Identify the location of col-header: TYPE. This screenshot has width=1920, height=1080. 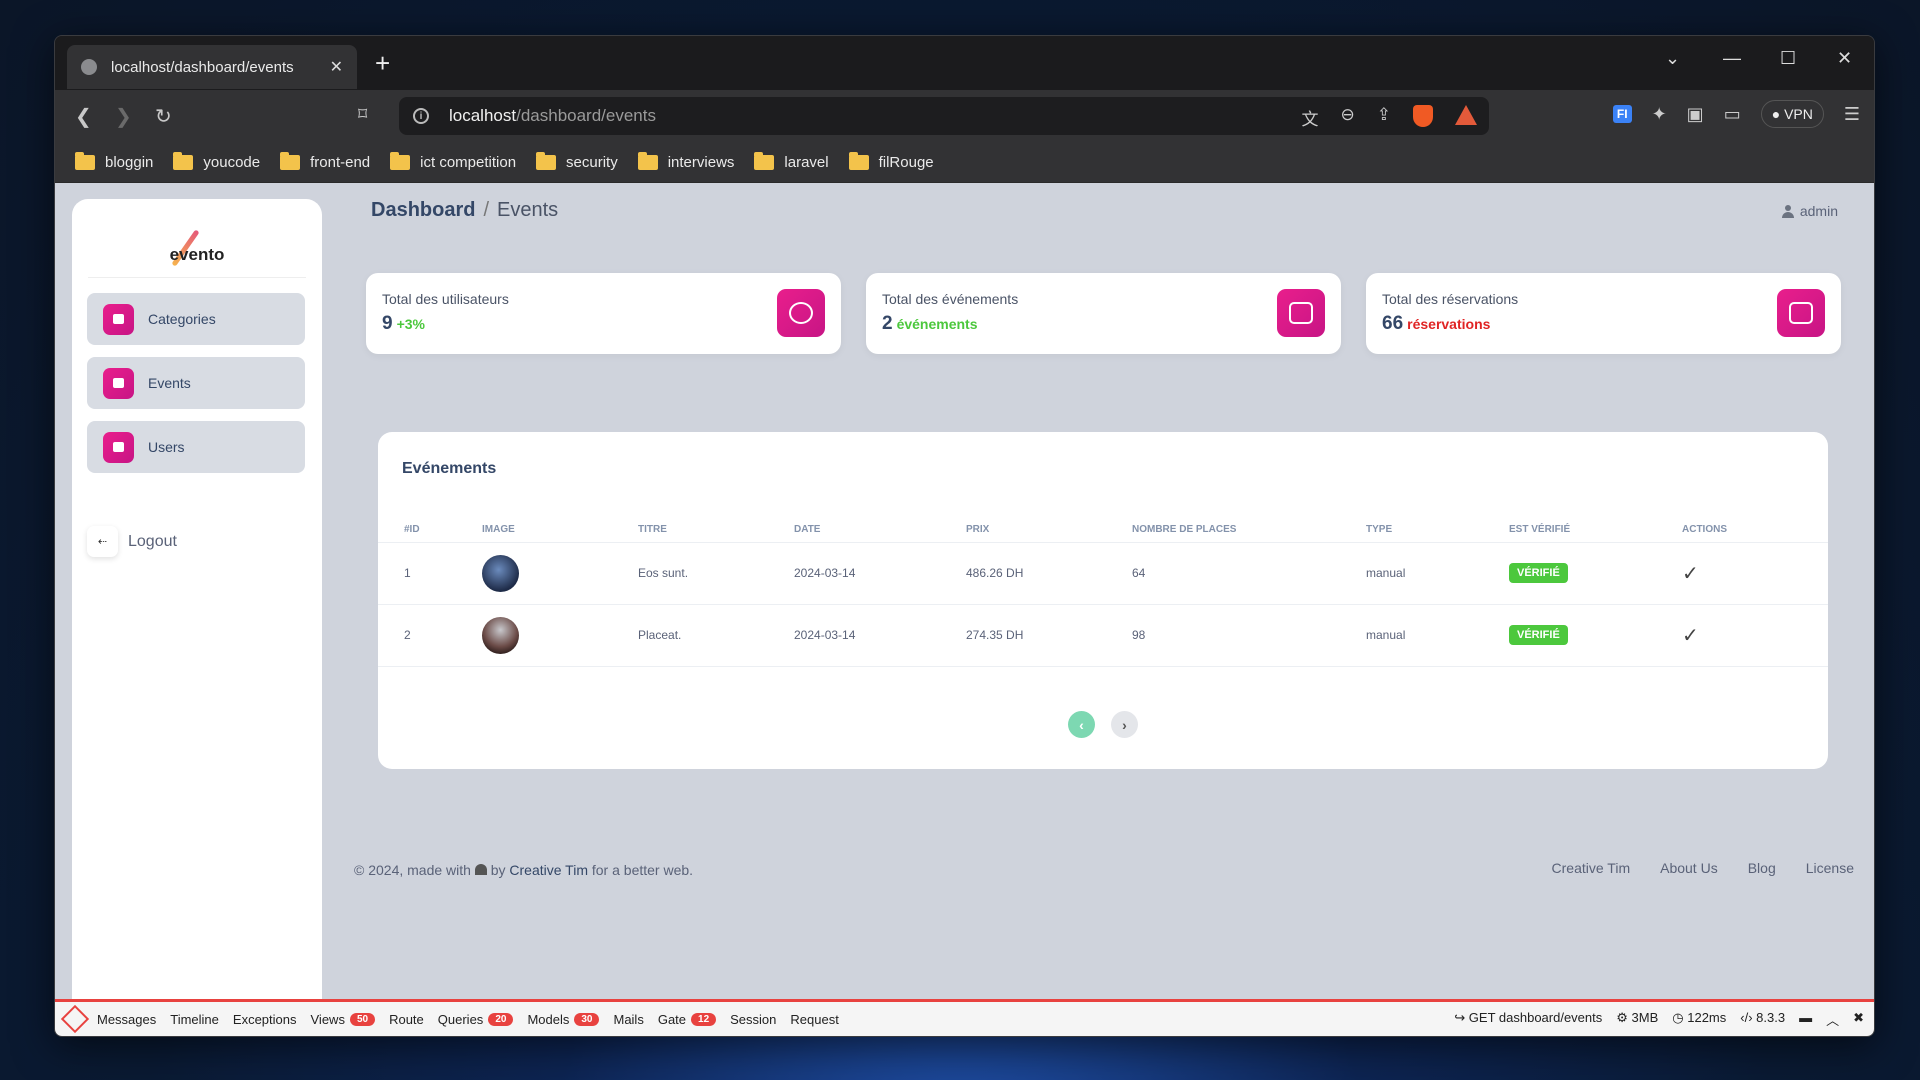
(1437, 530).